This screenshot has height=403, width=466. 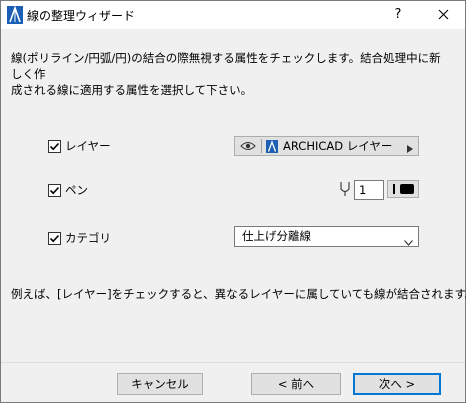 I want to click on category-label: カテゴリ, so click(x=88, y=238).